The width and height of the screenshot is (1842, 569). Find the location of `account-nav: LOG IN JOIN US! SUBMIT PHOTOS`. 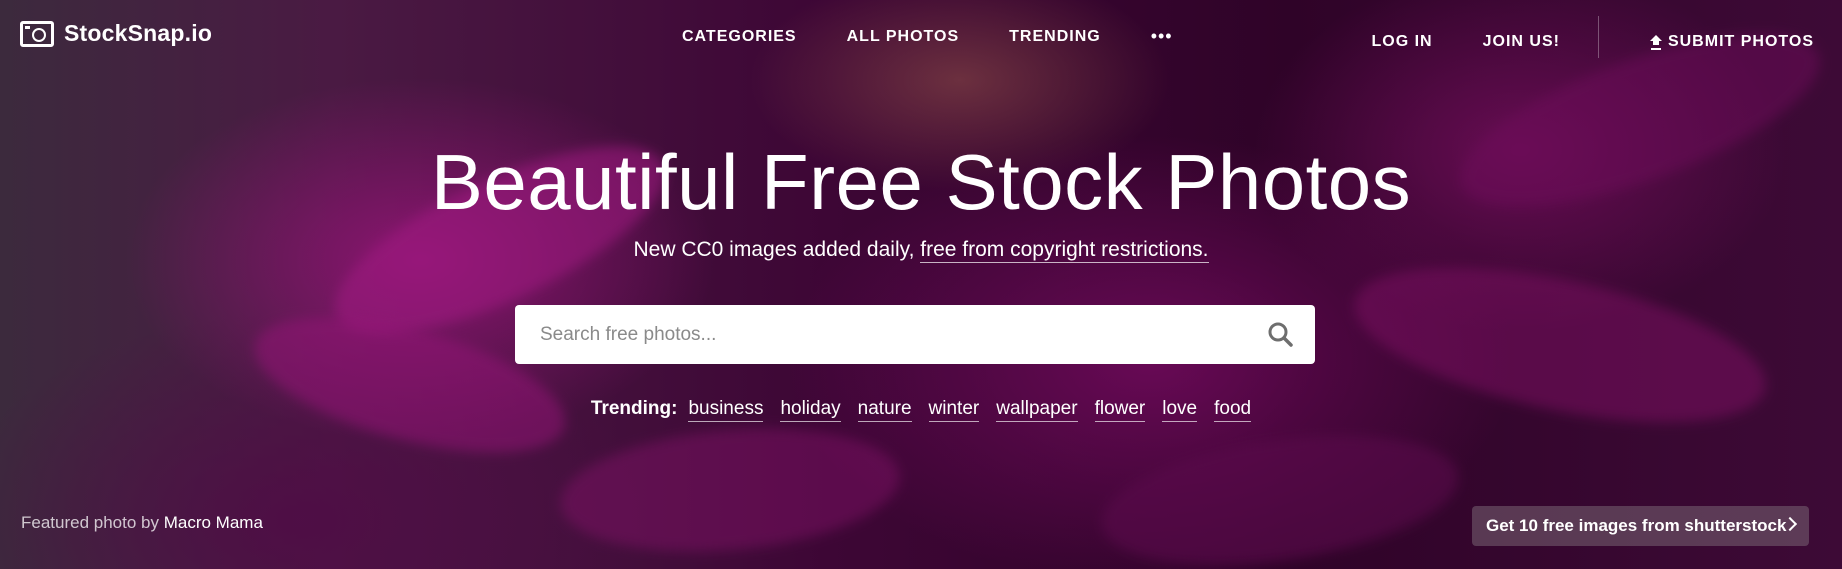

account-nav: LOG IN JOIN US! SUBMIT PHOTOS is located at coordinates (1568, 37).